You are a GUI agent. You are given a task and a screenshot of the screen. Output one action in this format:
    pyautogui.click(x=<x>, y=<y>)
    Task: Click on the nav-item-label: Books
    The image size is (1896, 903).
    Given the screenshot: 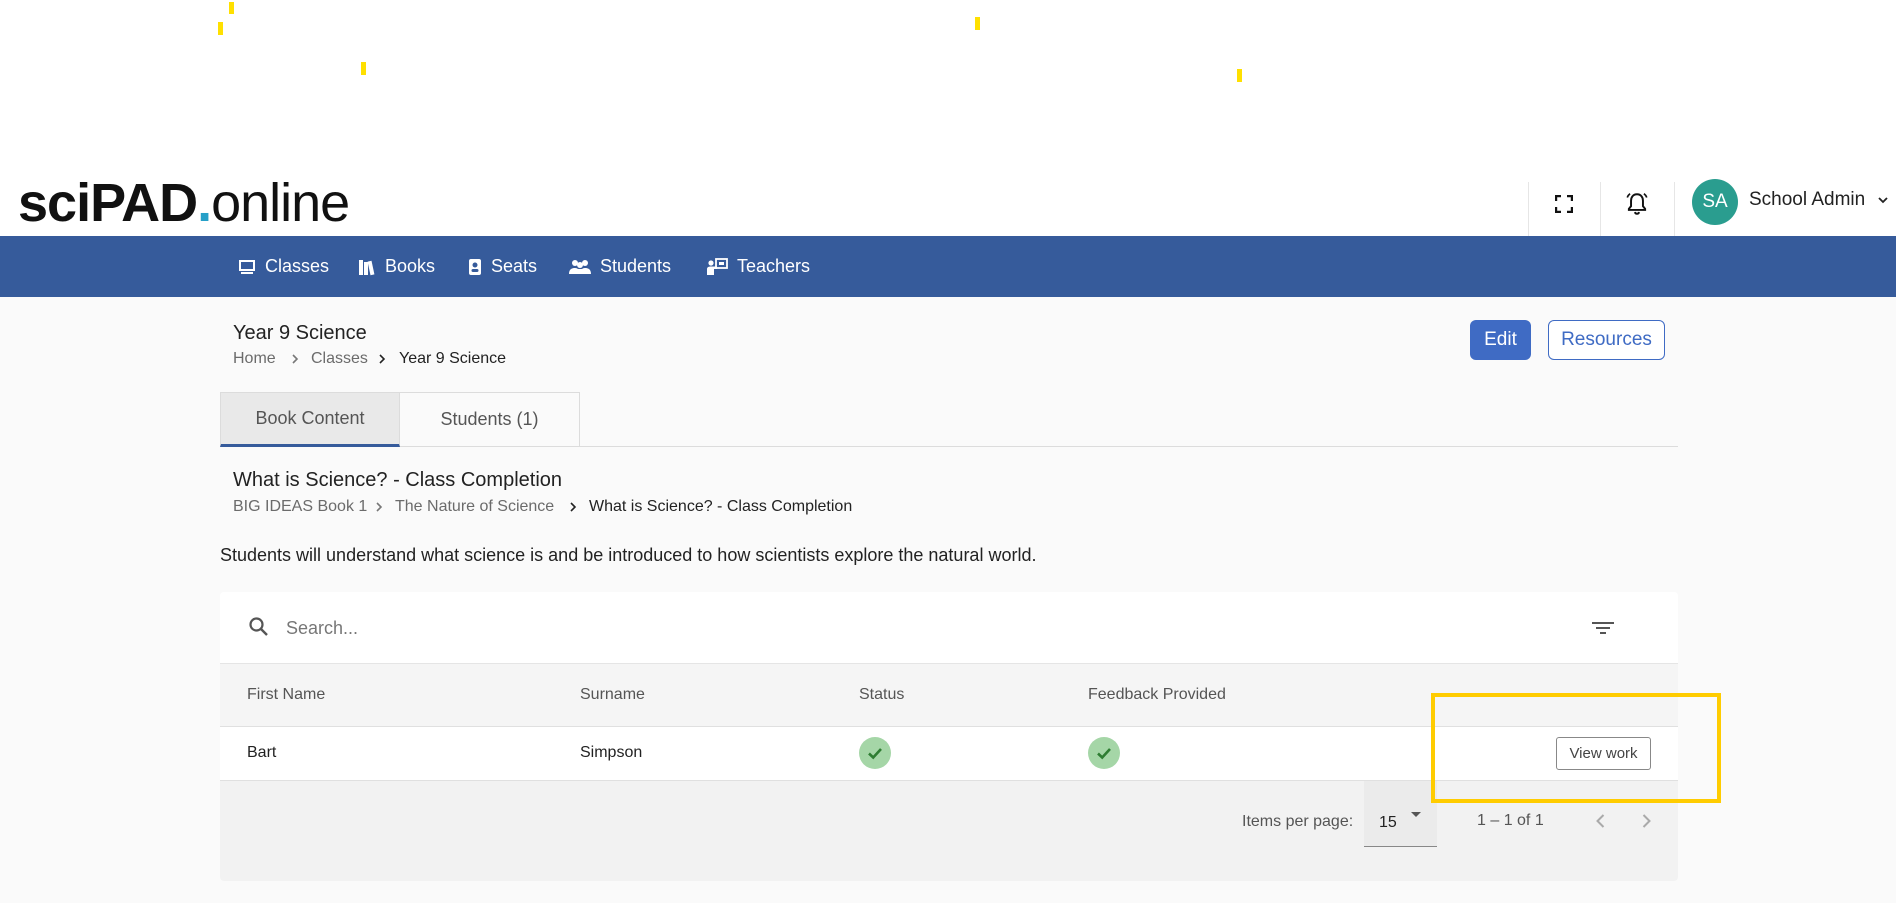 What is the action you would take?
    pyautogui.click(x=410, y=266)
    